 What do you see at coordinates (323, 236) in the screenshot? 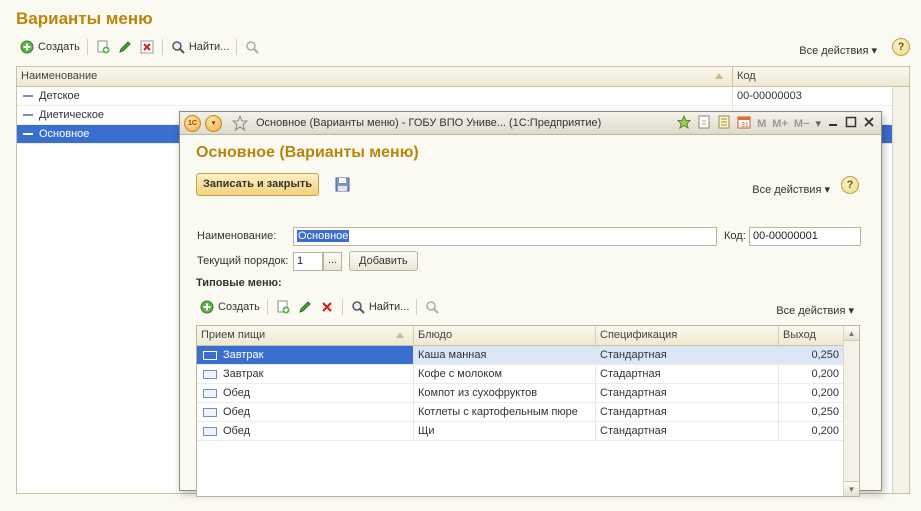
I see `name-field-value: Основное` at bounding box center [323, 236].